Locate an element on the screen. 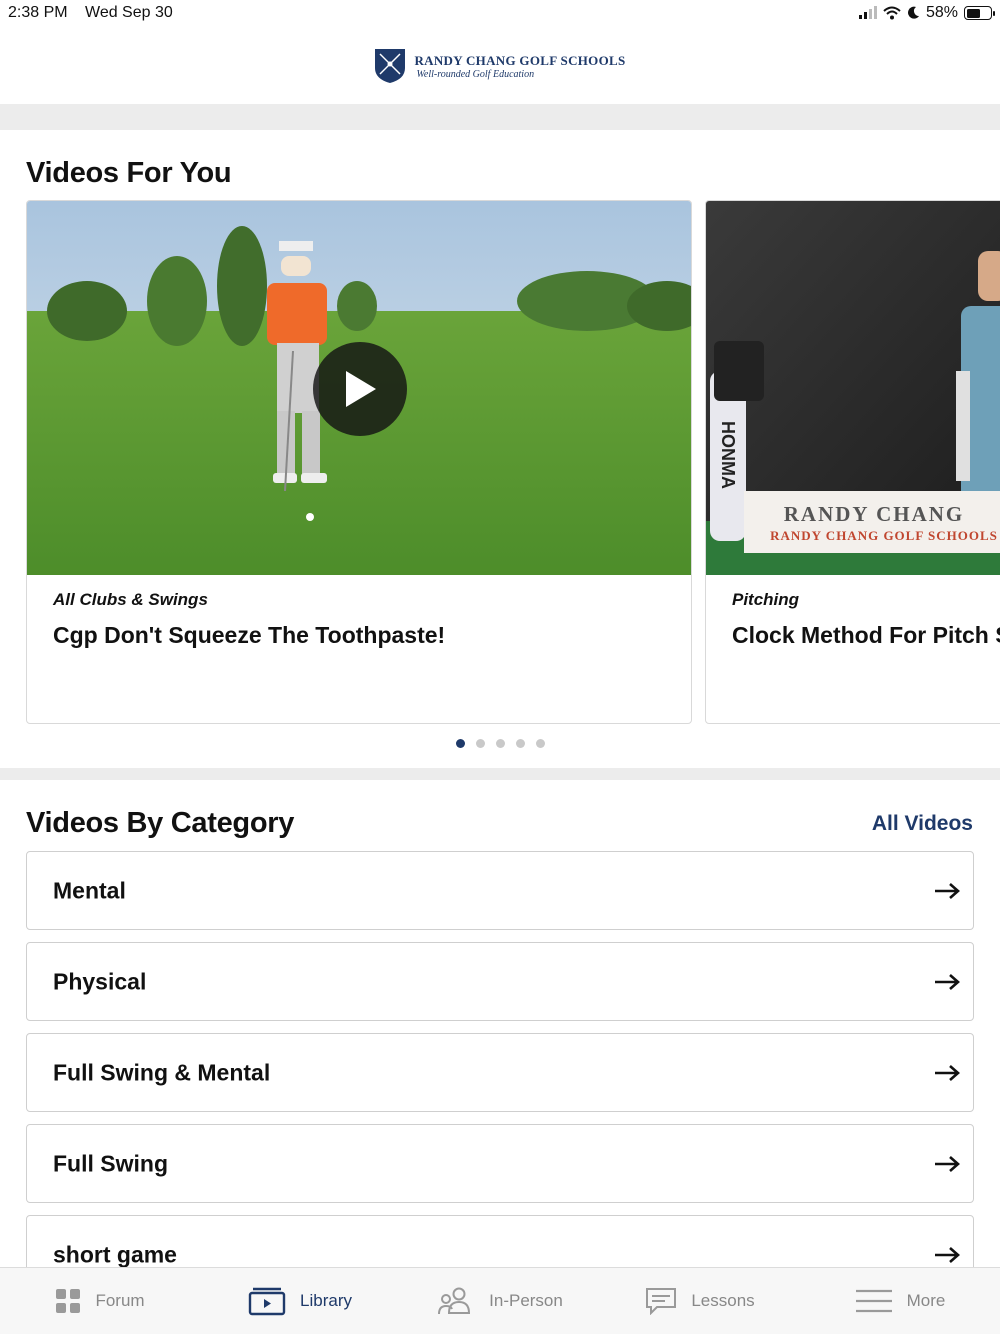 This screenshot has height=1334, width=1000. play-button is located at coordinates (360, 389).